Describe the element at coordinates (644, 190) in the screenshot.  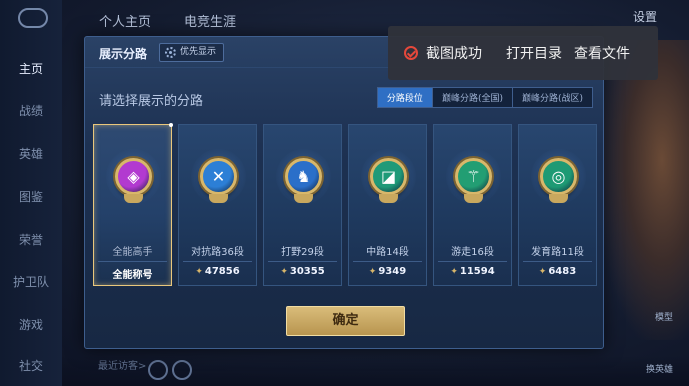
I see `hero-figure` at that location.